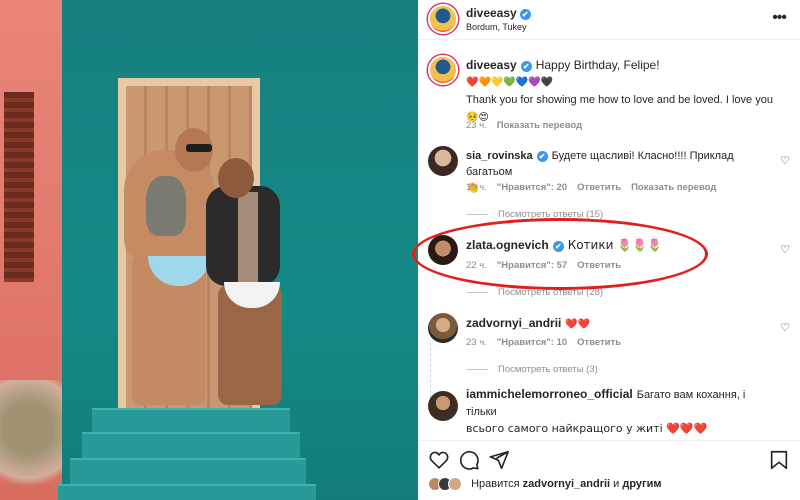 Image resolution: width=800 pixels, height=500 pixels. What do you see at coordinates (616, 483) in the screenshot?
I see `likes-middle: и` at bounding box center [616, 483].